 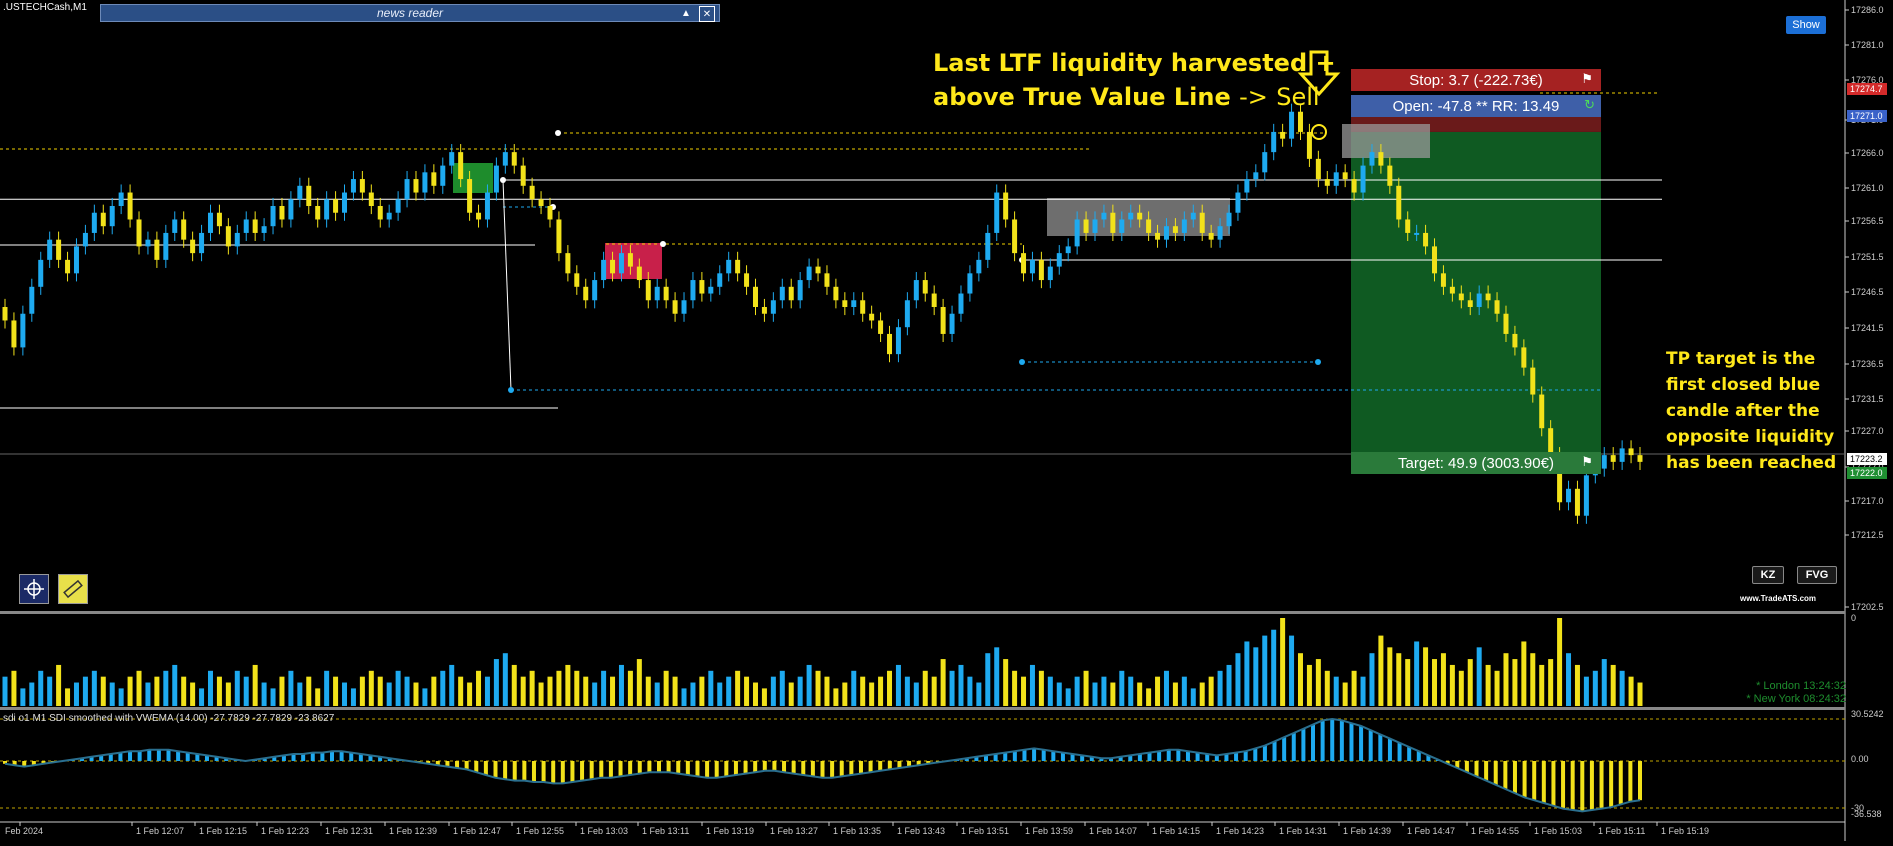 I want to click on liquidity-dot, so click(x=663, y=244).